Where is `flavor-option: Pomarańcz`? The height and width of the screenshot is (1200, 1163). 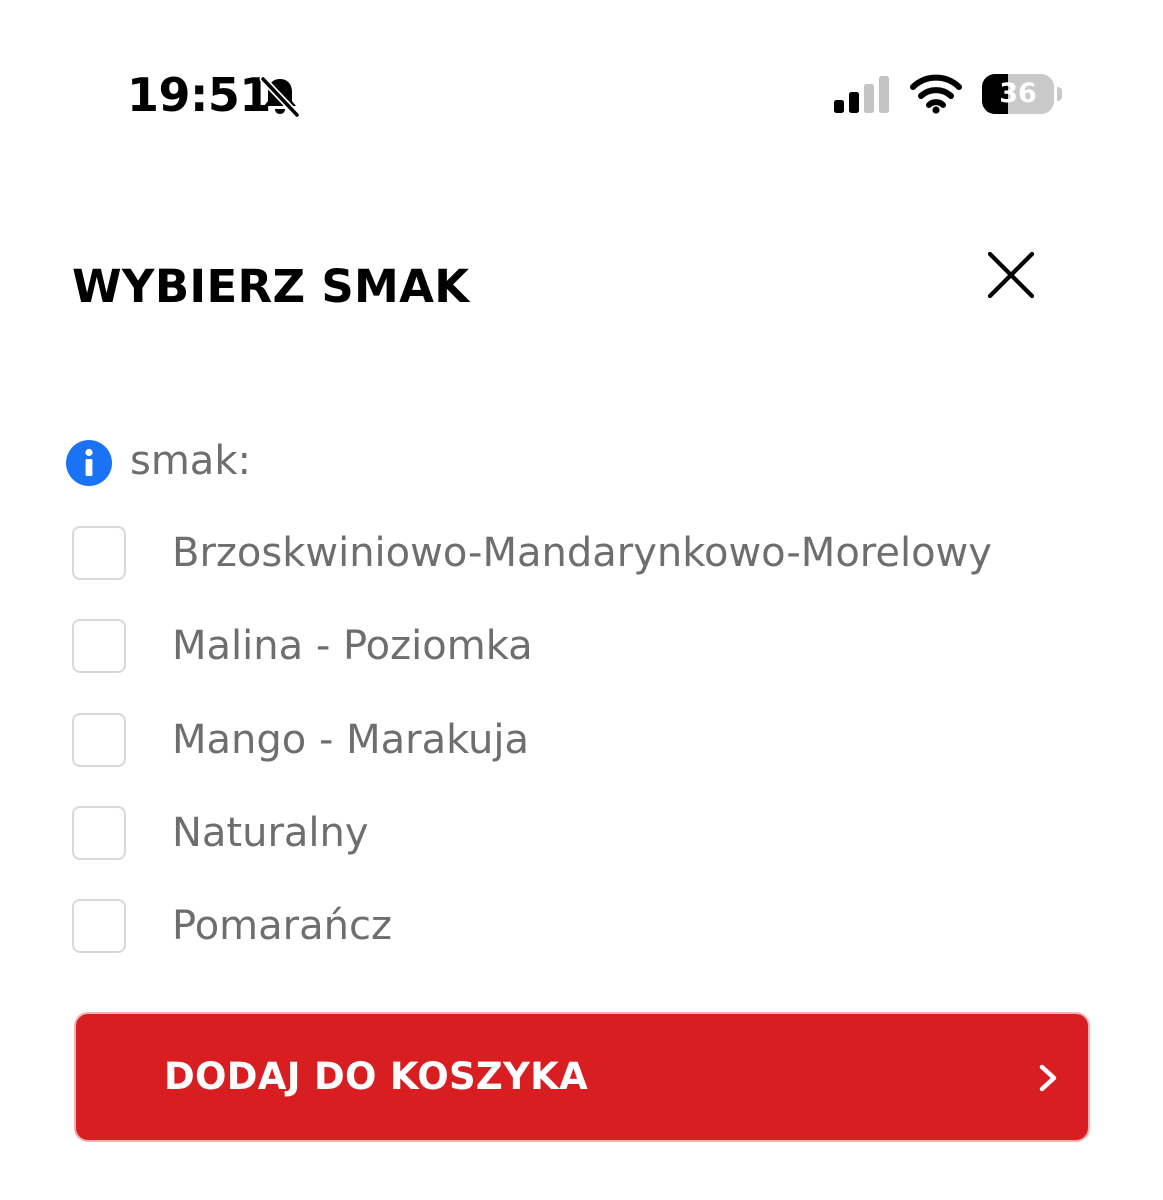
flavor-option: Pomarańcz is located at coordinates (582, 943).